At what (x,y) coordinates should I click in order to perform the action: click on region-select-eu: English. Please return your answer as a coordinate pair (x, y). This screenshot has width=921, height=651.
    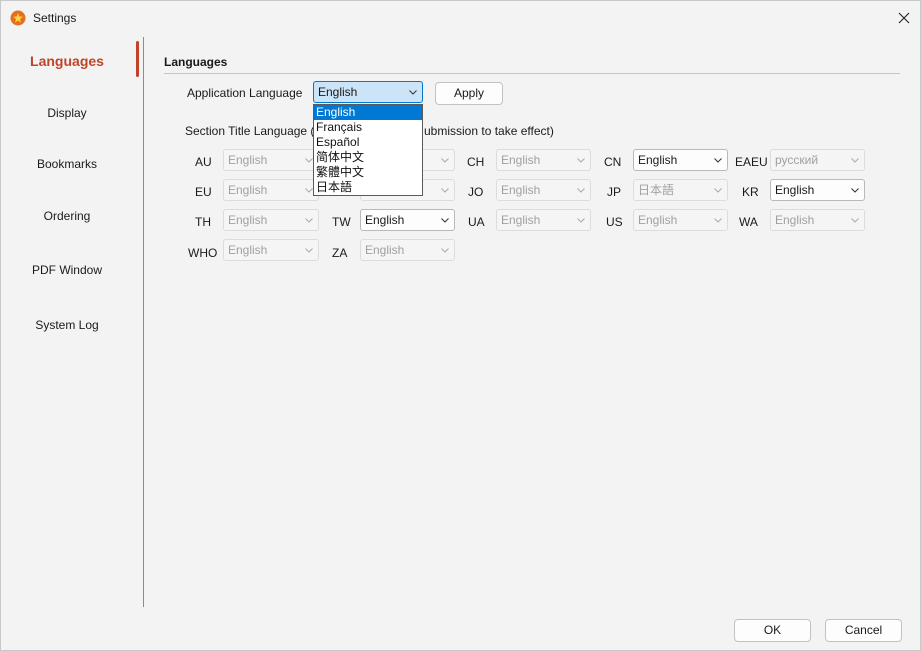
    Looking at the image, I should click on (271, 190).